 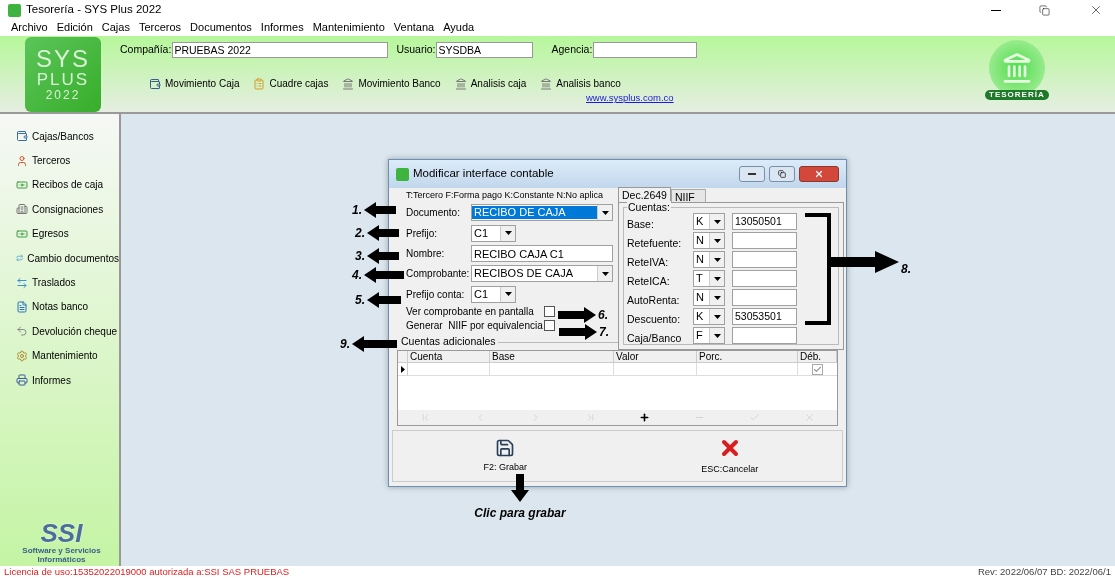 I want to click on close-button, so click(x=819, y=174).